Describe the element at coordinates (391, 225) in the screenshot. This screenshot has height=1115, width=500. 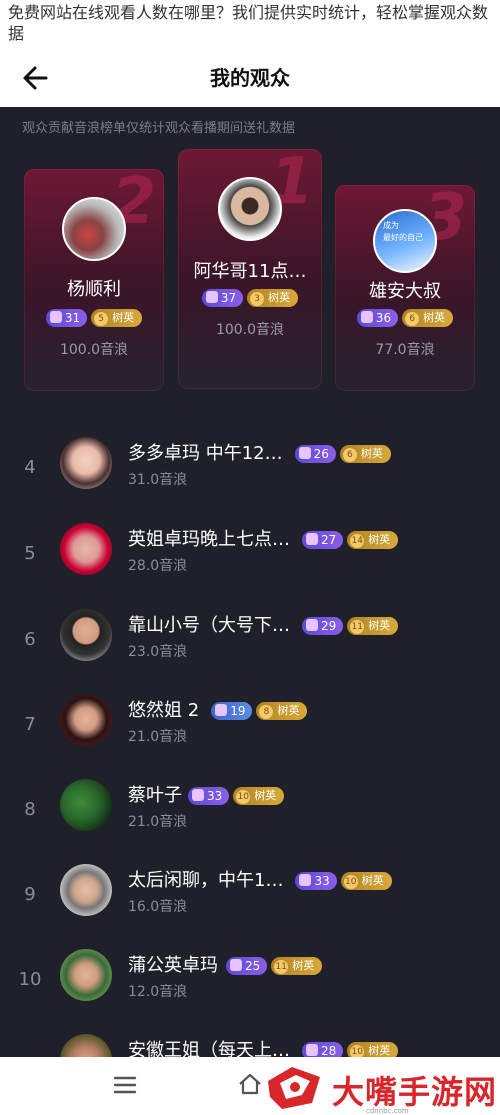
I see `avatar-text: 成为` at that location.